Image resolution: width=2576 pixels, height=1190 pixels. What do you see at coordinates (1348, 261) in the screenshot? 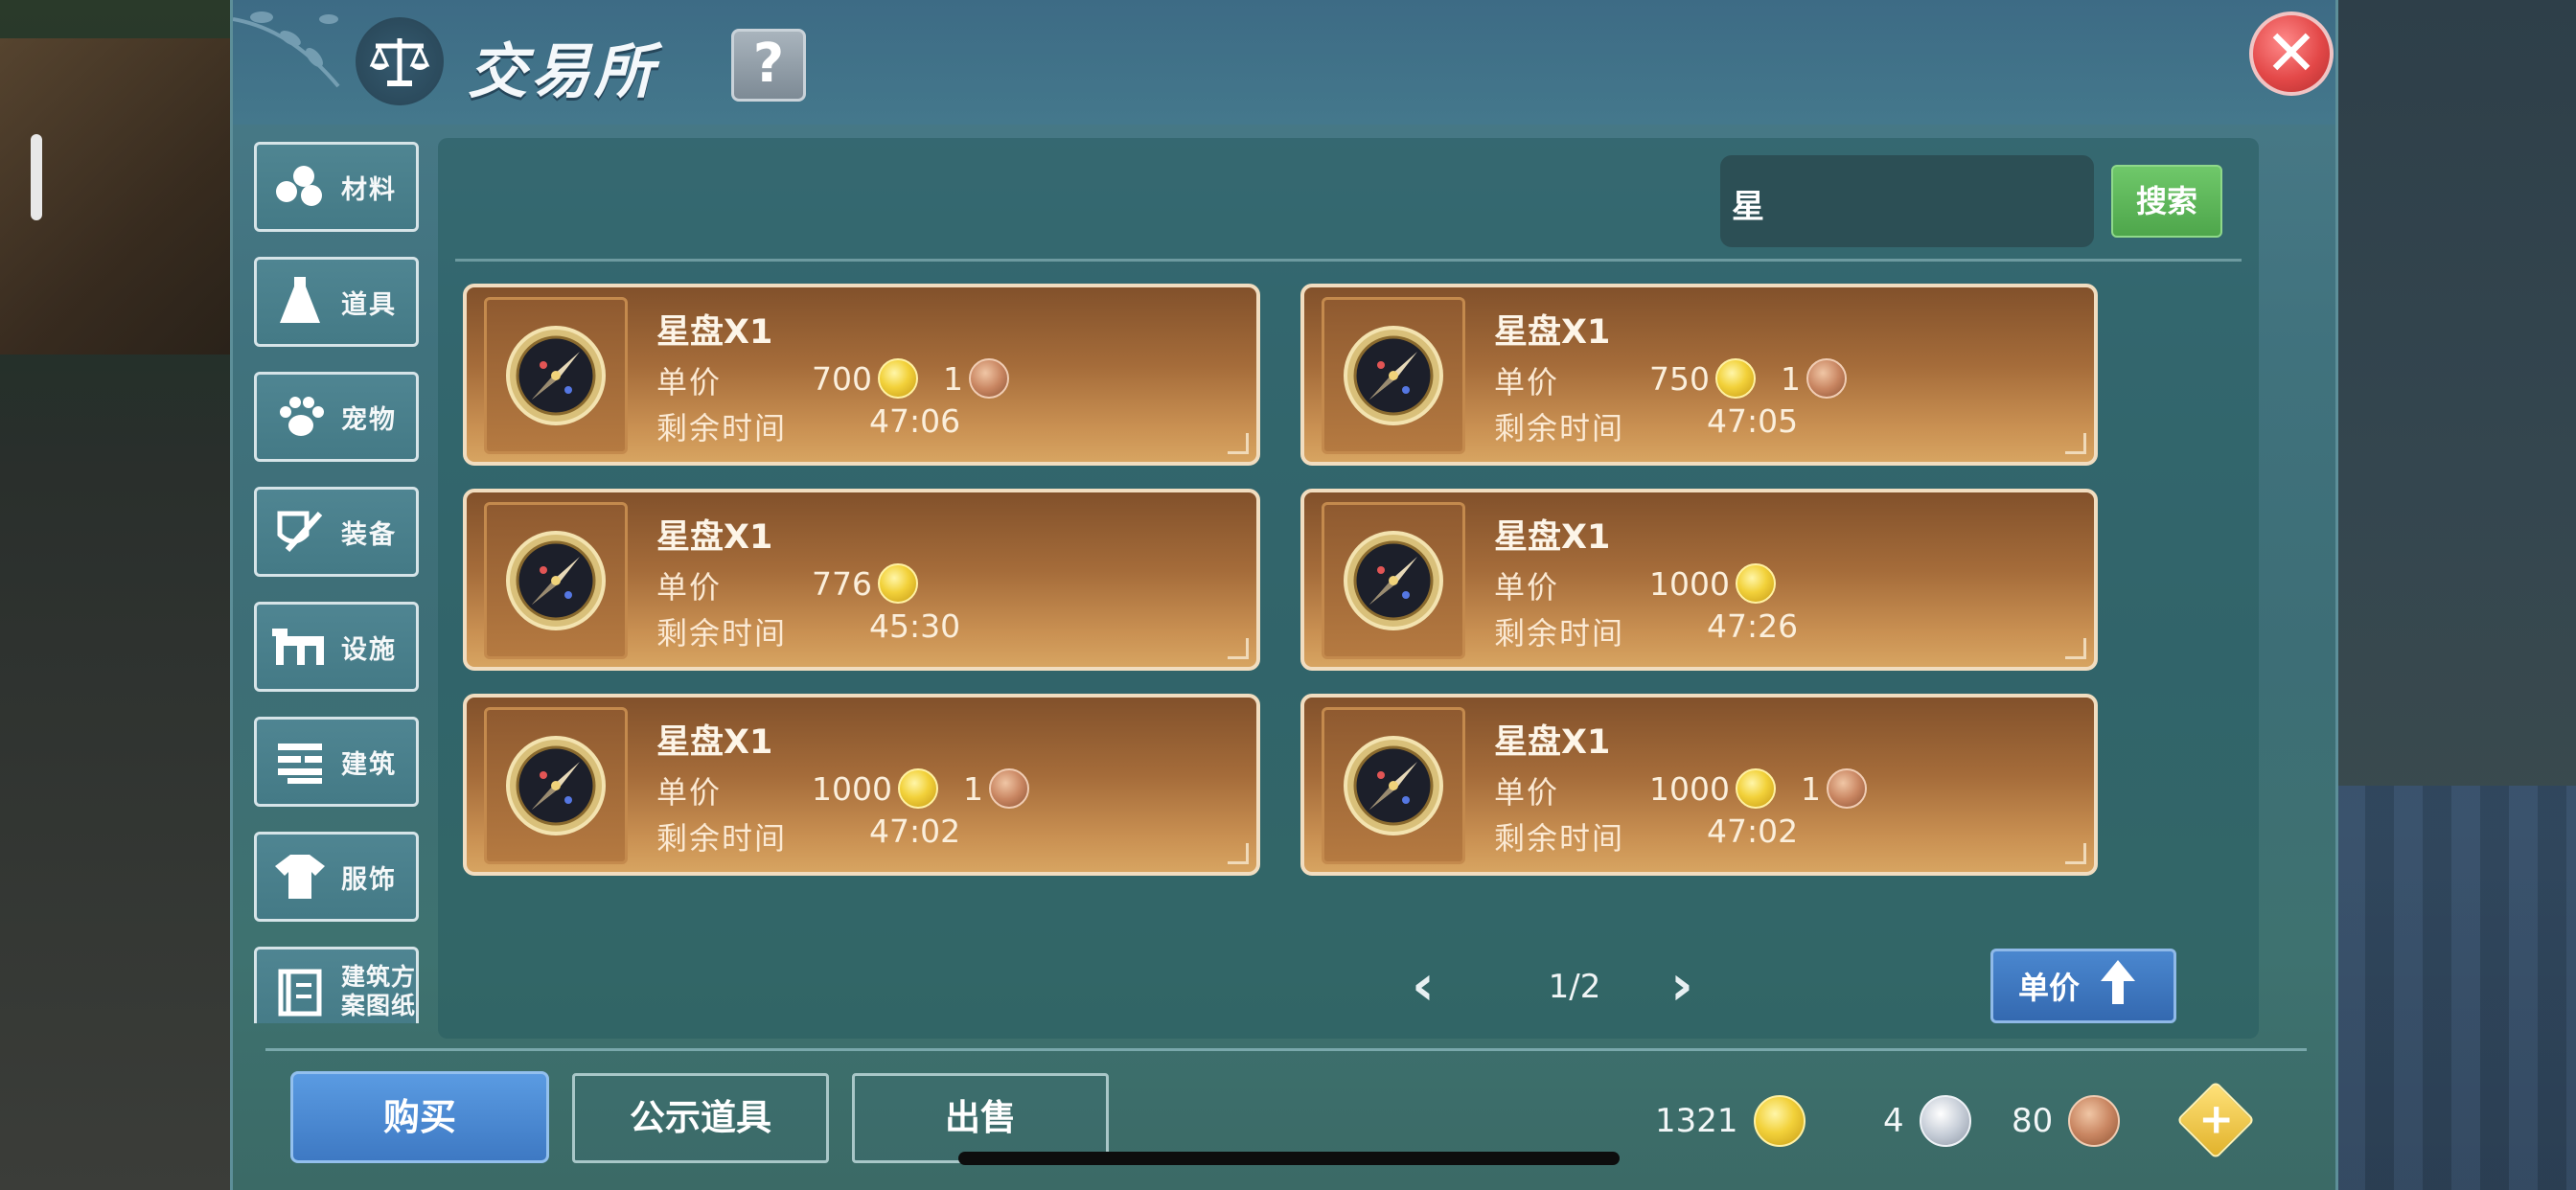
I see `divider` at bounding box center [1348, 261].